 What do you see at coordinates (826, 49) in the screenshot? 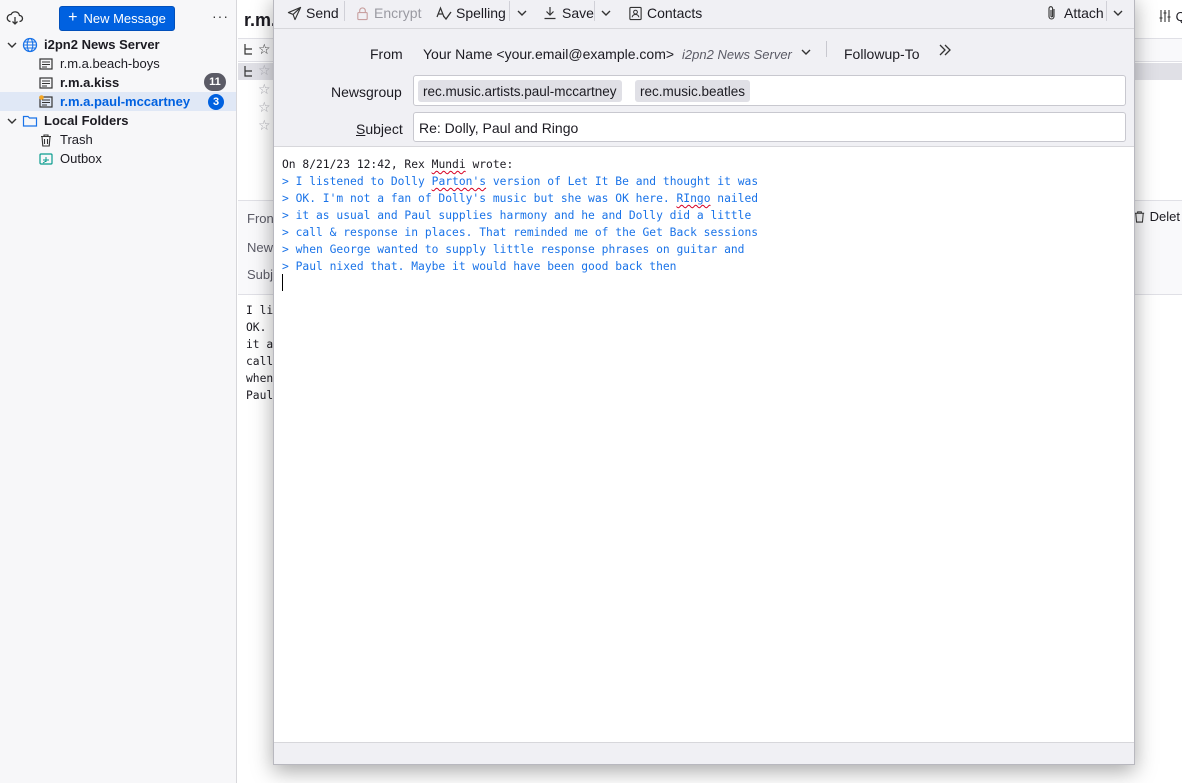
I see `header-separator` at bounding box center [826, 49].